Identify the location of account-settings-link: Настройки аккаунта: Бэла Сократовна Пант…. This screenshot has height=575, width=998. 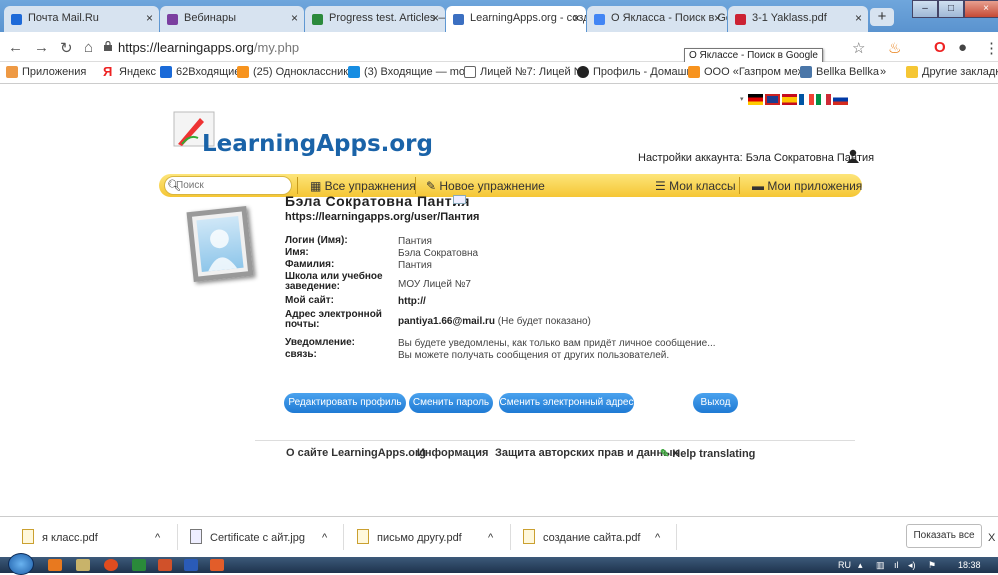
(756, 158).